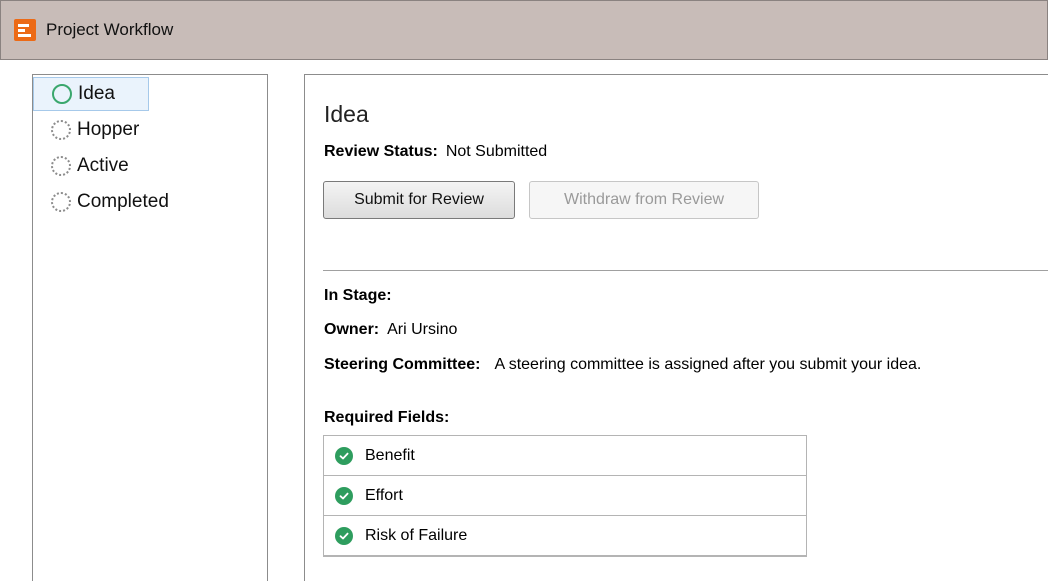  Describe the element at coordinates (384, 495) in the screenshot. I see `required-field-label: Effort` at that location.